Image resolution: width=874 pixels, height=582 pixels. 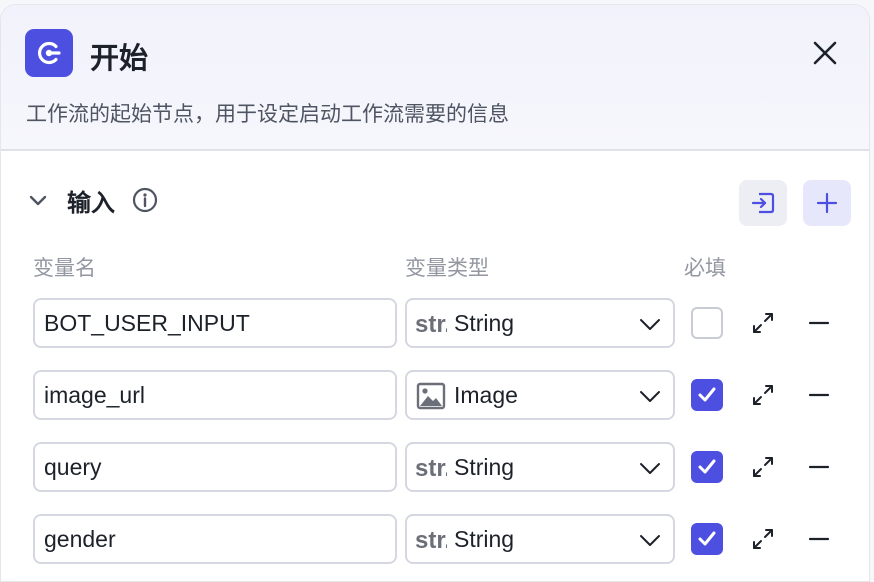 I want to click on image-type-icon, so click(x=431, y=396).